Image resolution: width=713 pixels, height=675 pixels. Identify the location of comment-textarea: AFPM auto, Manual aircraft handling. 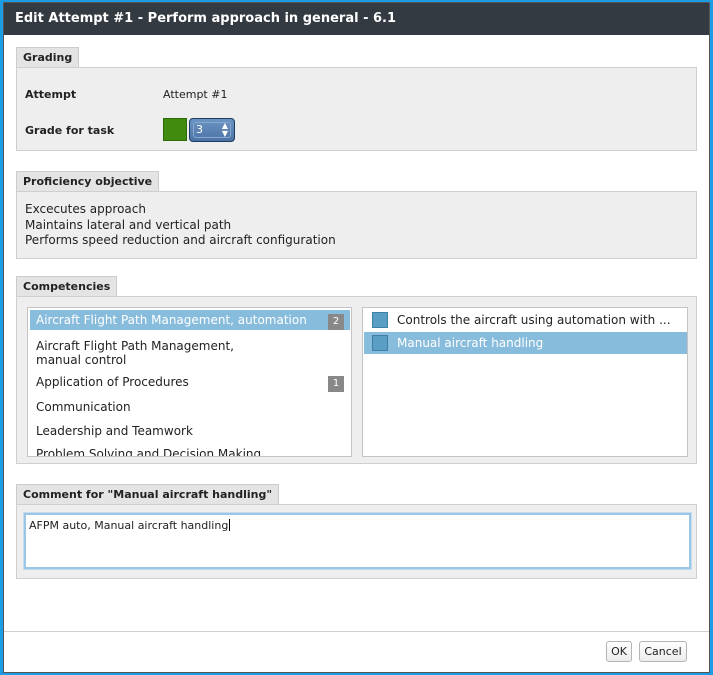
(357, 541).